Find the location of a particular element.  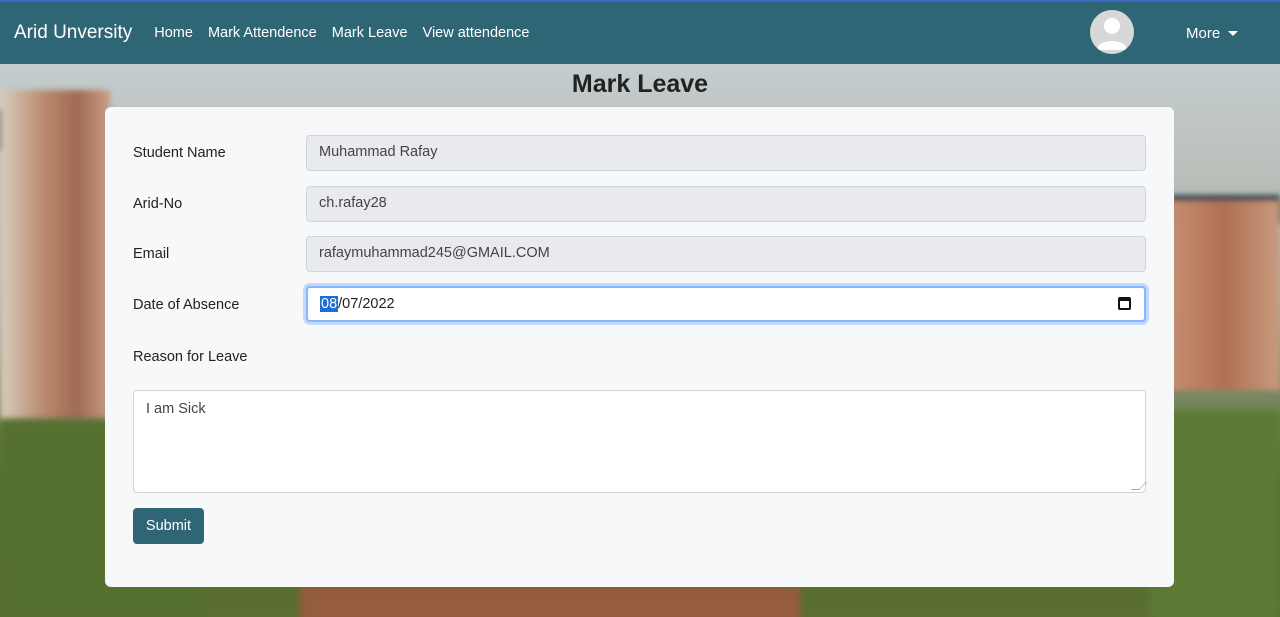

background-building-right is located at coordinates (1225, 295).